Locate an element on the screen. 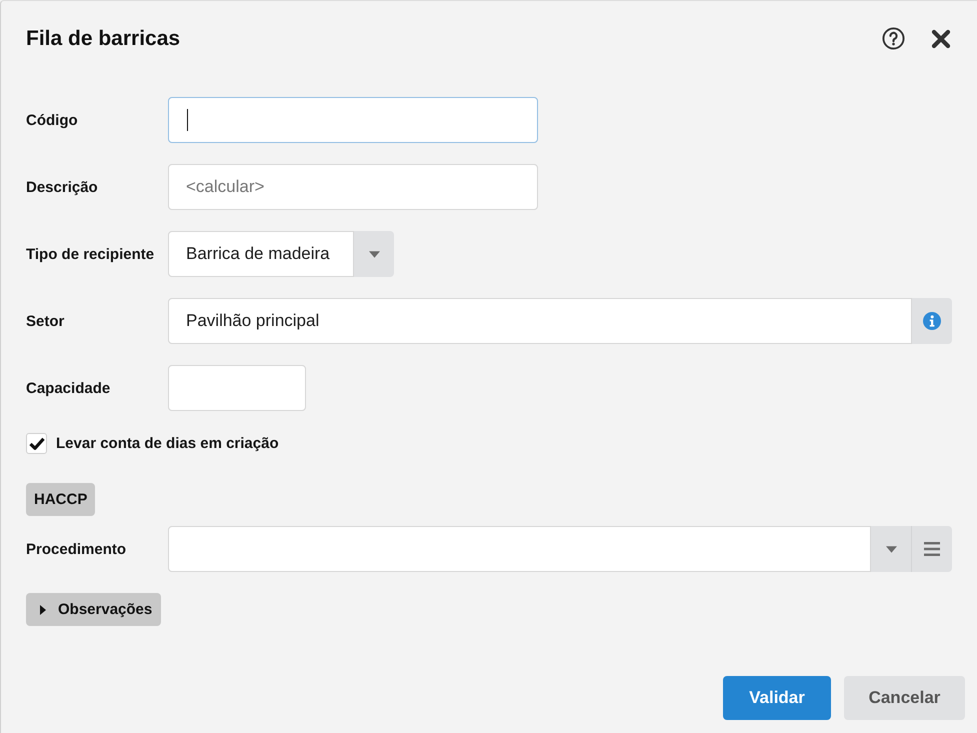 This screenshot has width=977, height=733. text-field: <calcular> is located at coordinates (353, 187).